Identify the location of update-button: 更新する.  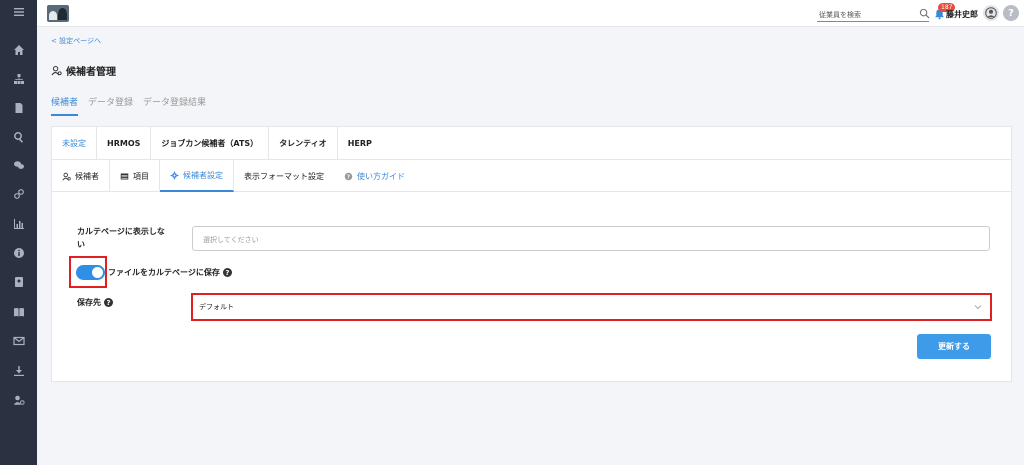
(954, 346).